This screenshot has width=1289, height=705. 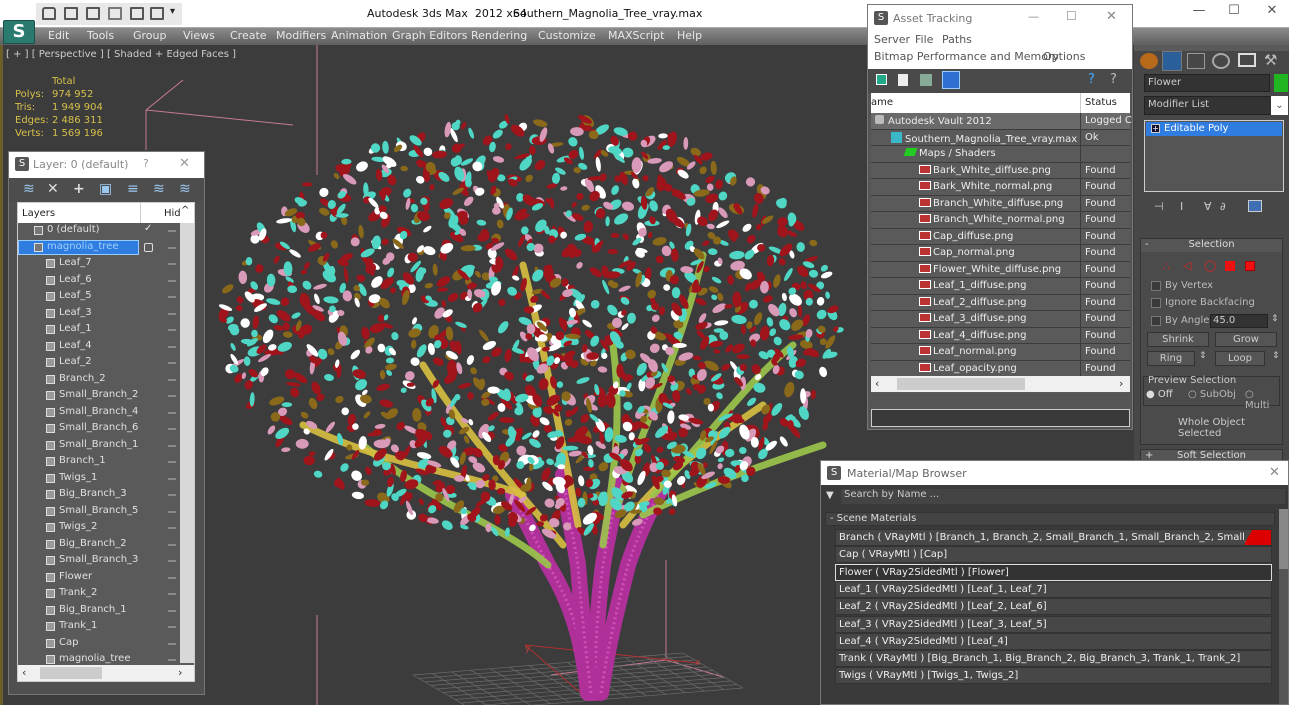 What do you see at coordinates (1000, 352) in the screenshot?
I see `asset-row: Leaf_normal.png Found` at bounding box center [1000, 352].